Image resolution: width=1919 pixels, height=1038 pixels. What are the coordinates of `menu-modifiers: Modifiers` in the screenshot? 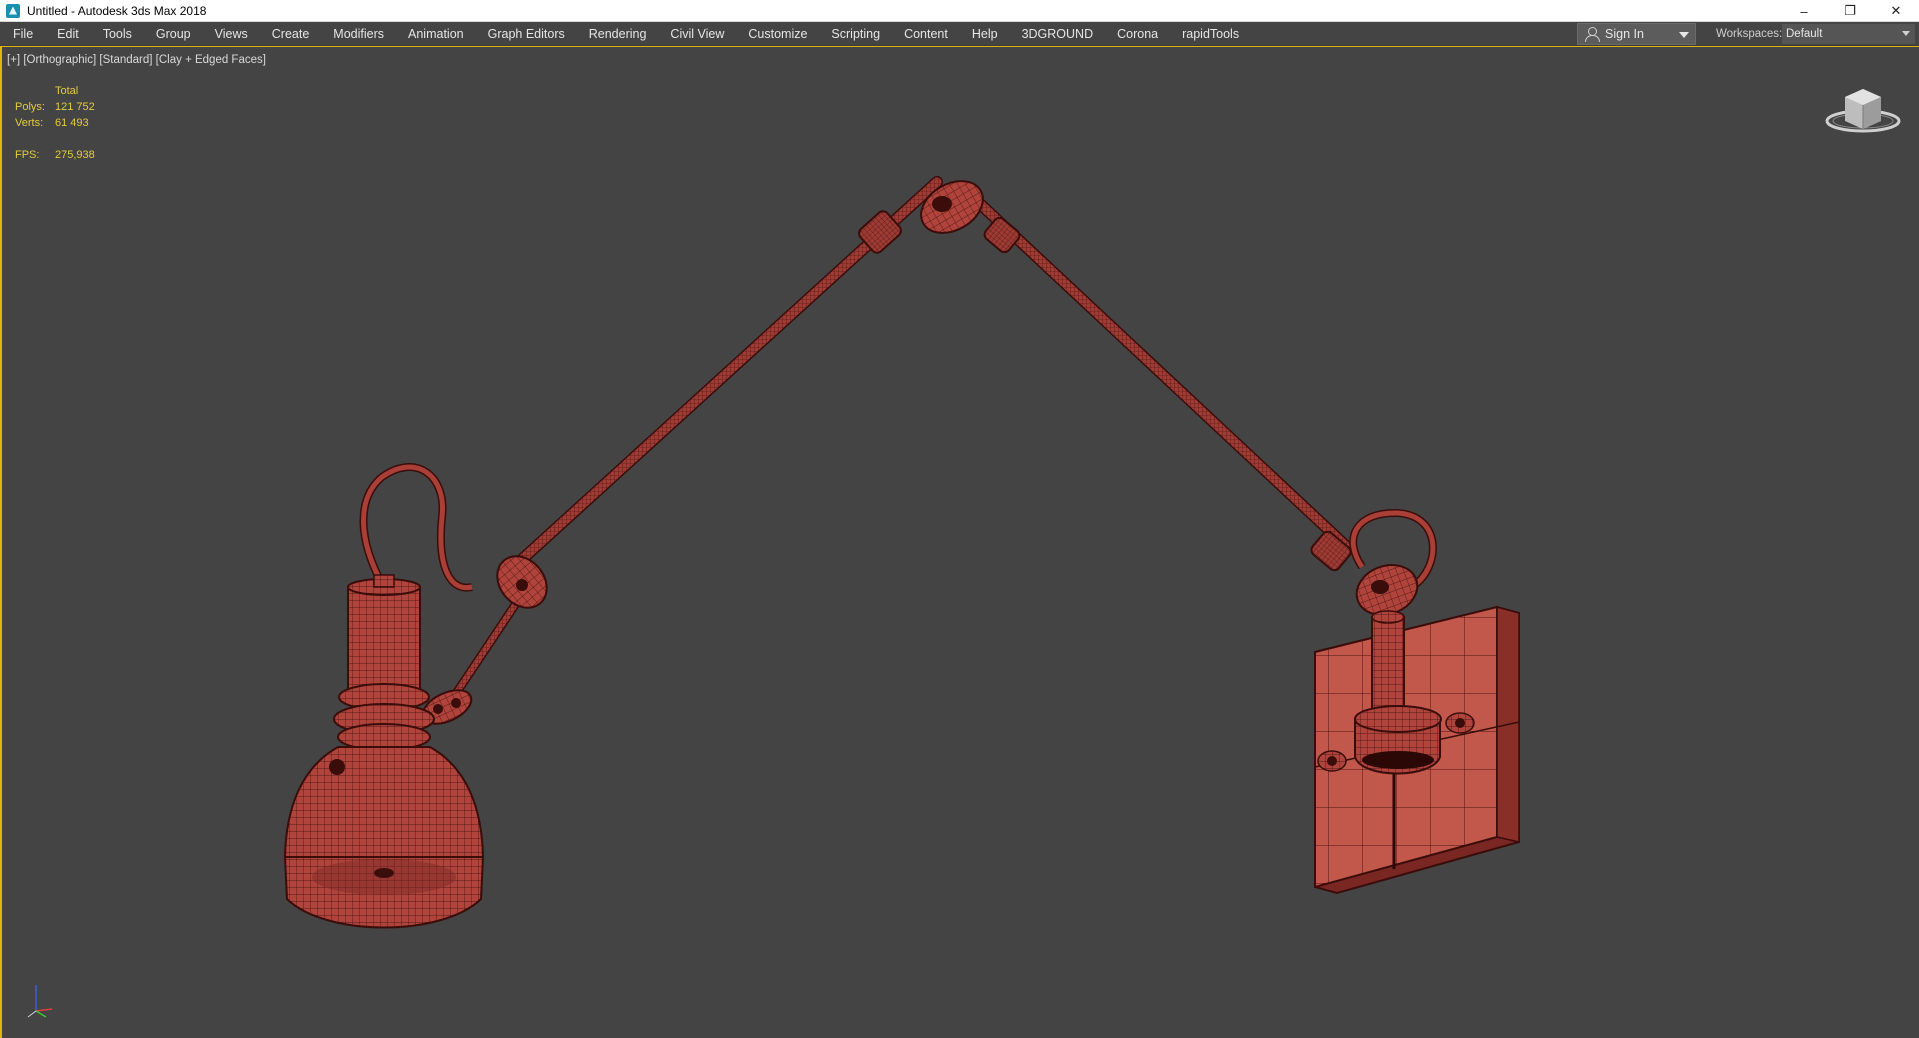 It's located at (358, 34).